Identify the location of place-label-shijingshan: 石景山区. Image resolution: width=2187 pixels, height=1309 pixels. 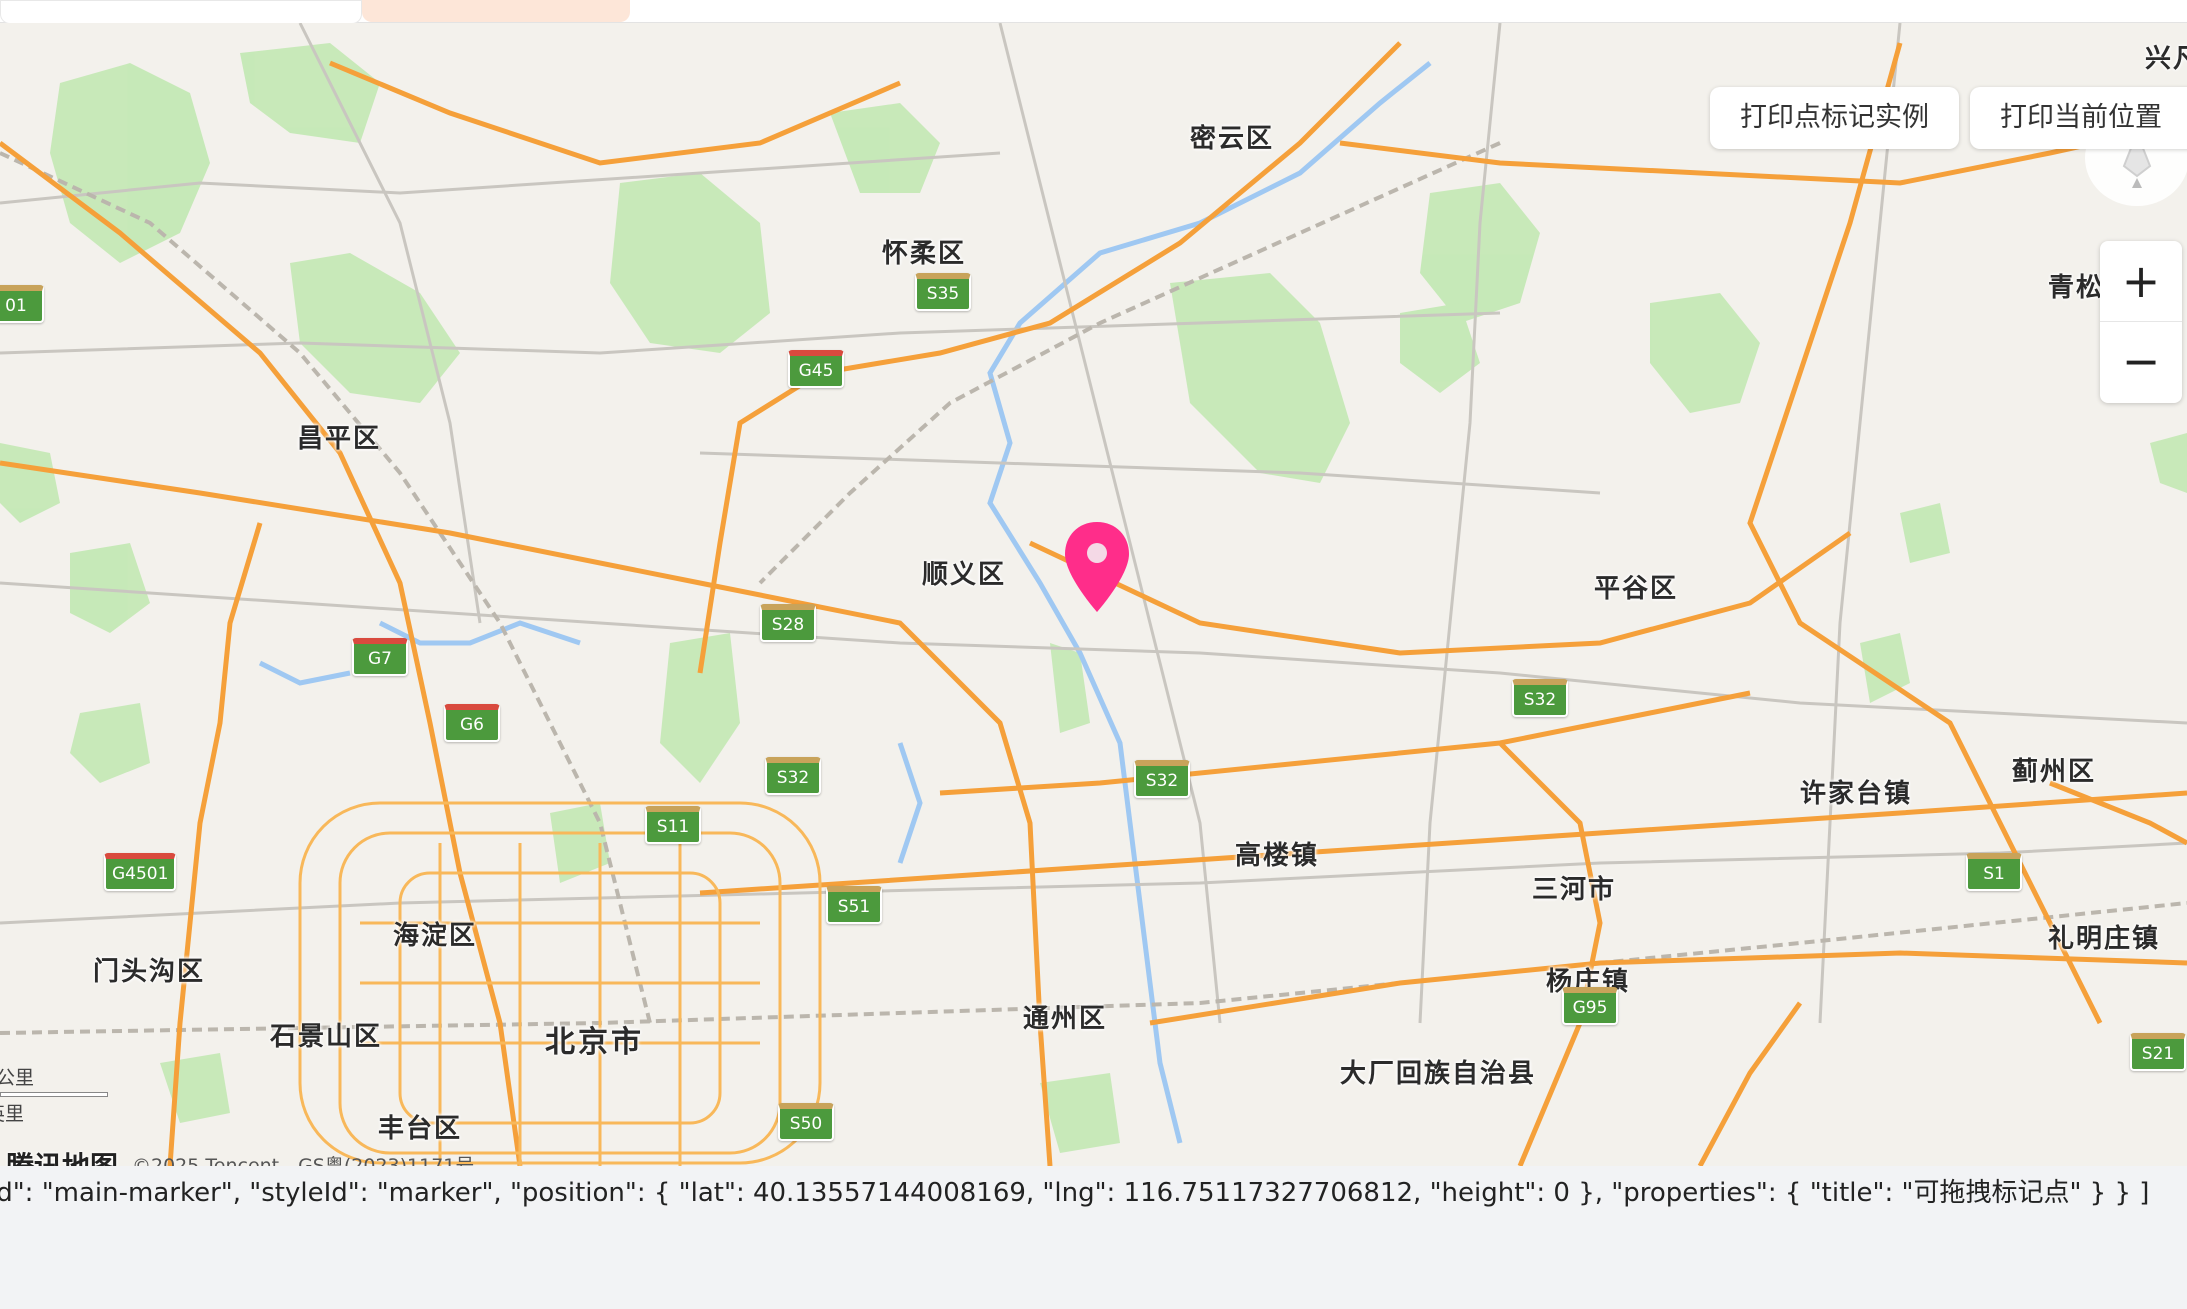
(326, 1037).